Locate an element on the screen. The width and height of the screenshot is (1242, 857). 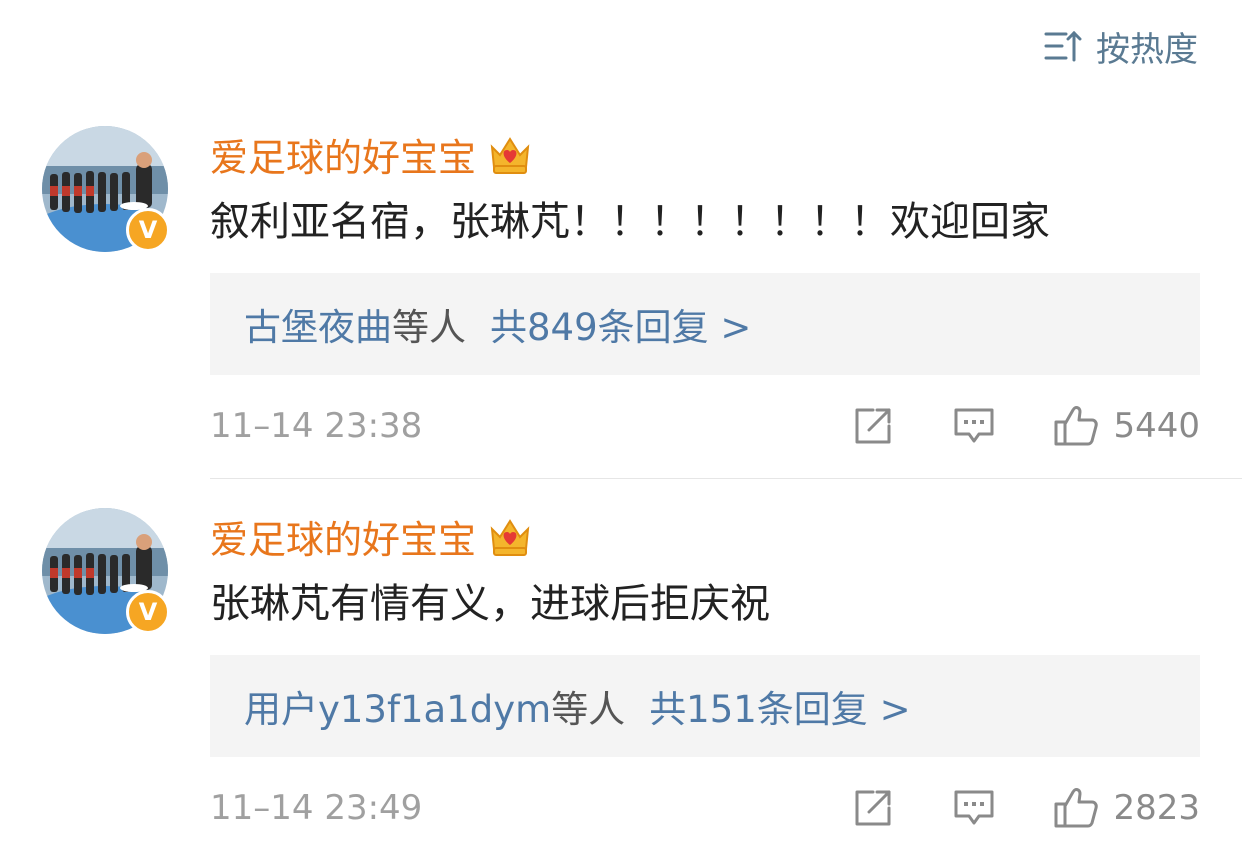
comment-actions: 2823 is located at coordinates (1026, 808).